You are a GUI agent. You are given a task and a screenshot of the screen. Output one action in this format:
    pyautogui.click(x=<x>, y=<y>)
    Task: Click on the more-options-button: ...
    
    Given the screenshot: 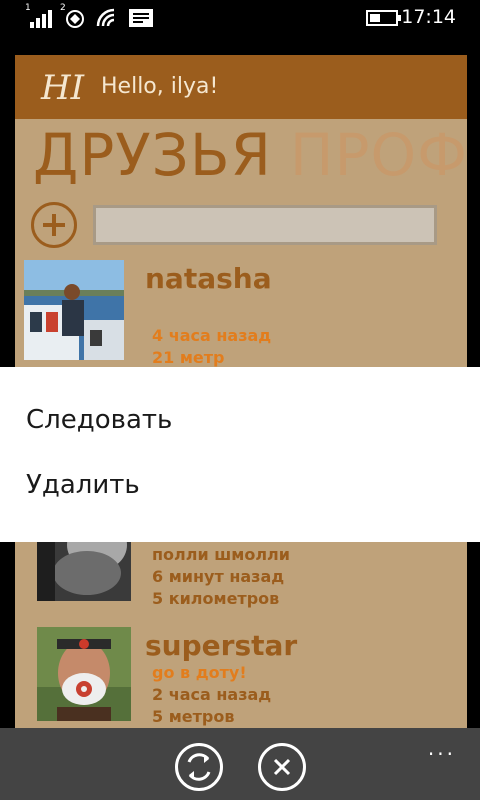 What is the action you would take?
    pyautogui.click(x=442, y=748)
    